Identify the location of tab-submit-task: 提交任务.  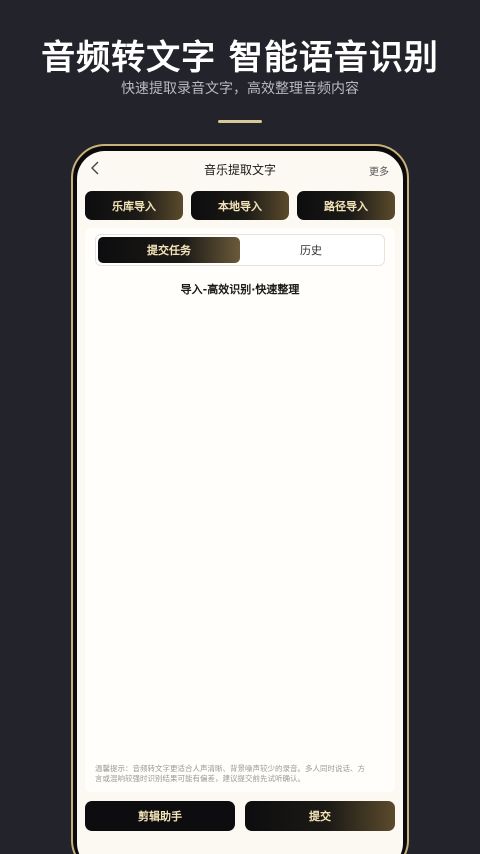
(169, 250).